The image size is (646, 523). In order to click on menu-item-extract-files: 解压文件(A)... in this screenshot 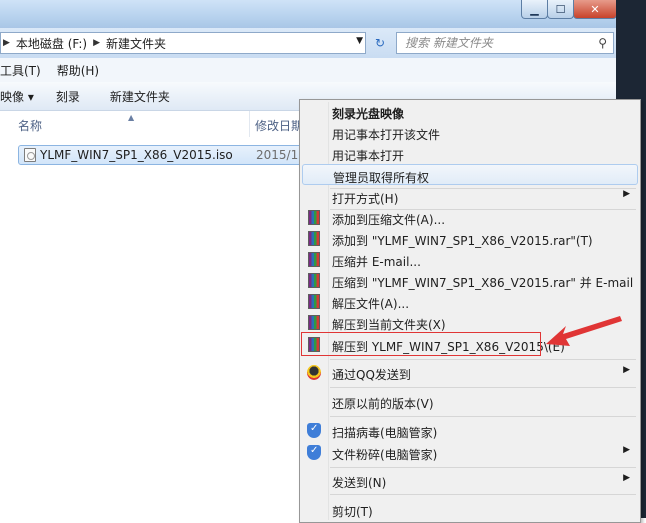, I will do `click(470, 301)`.